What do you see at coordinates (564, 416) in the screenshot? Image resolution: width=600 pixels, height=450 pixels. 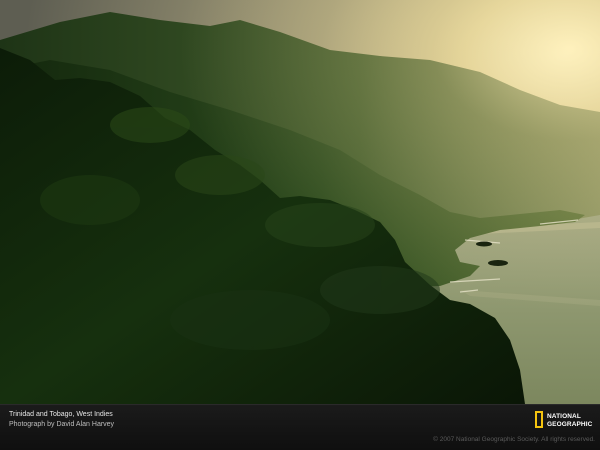 I see `logo-word-national: NATIONAL` at bounding box center [564, 416].